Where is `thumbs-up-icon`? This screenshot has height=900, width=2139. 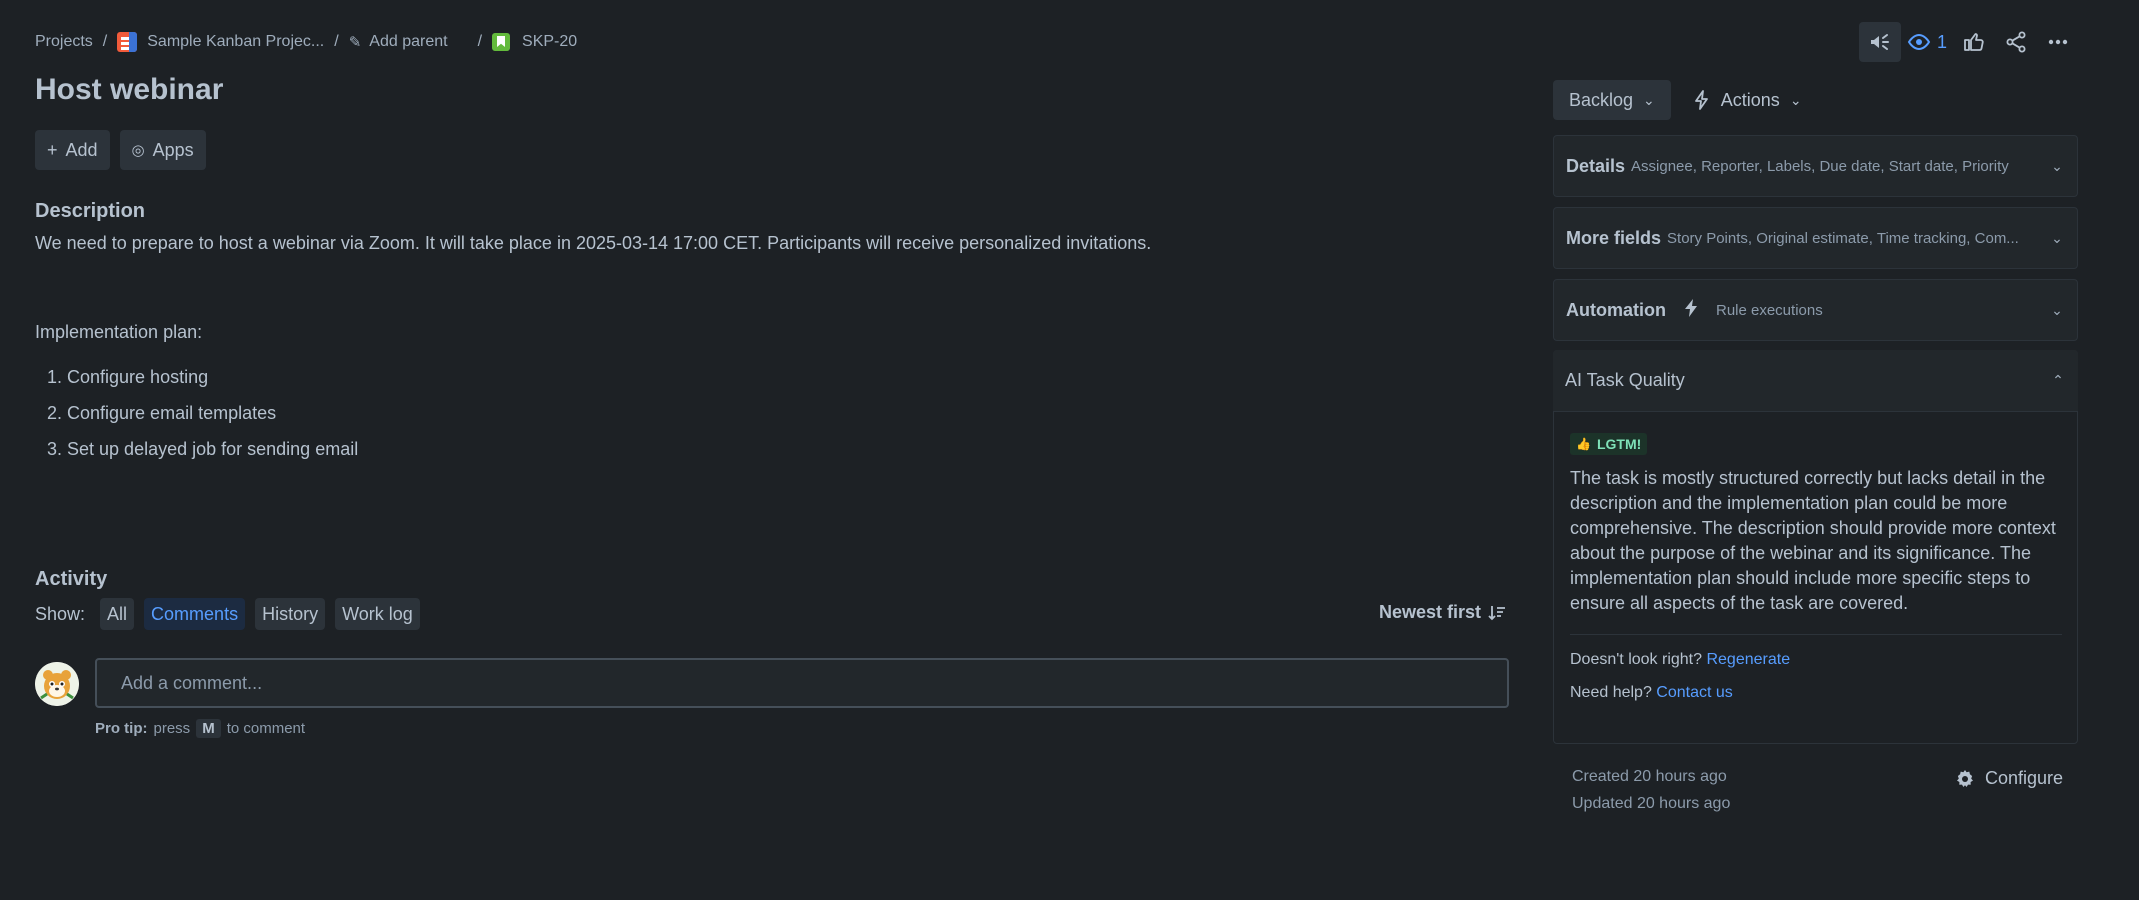 thumbs-up-icon is located at coordinates (1974, 42).